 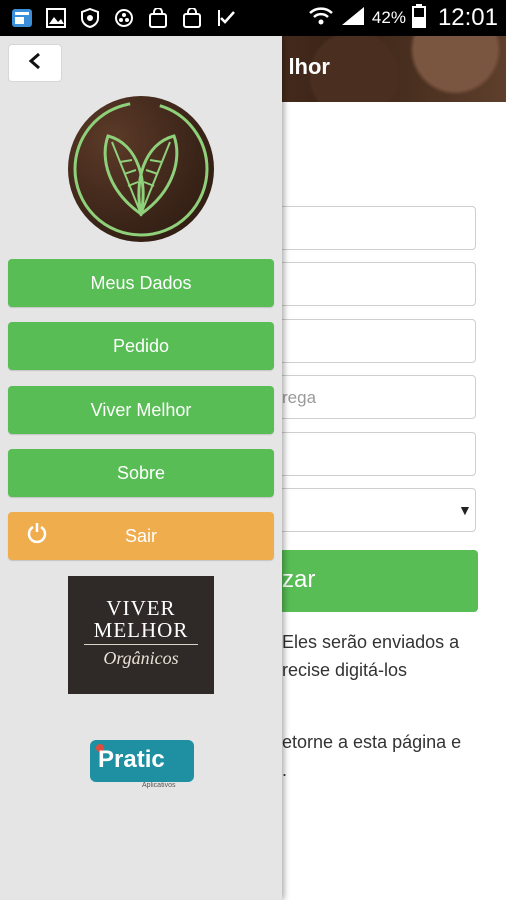 I want to click on menu-label: Viver Melhor, so click(x=141, y=409).